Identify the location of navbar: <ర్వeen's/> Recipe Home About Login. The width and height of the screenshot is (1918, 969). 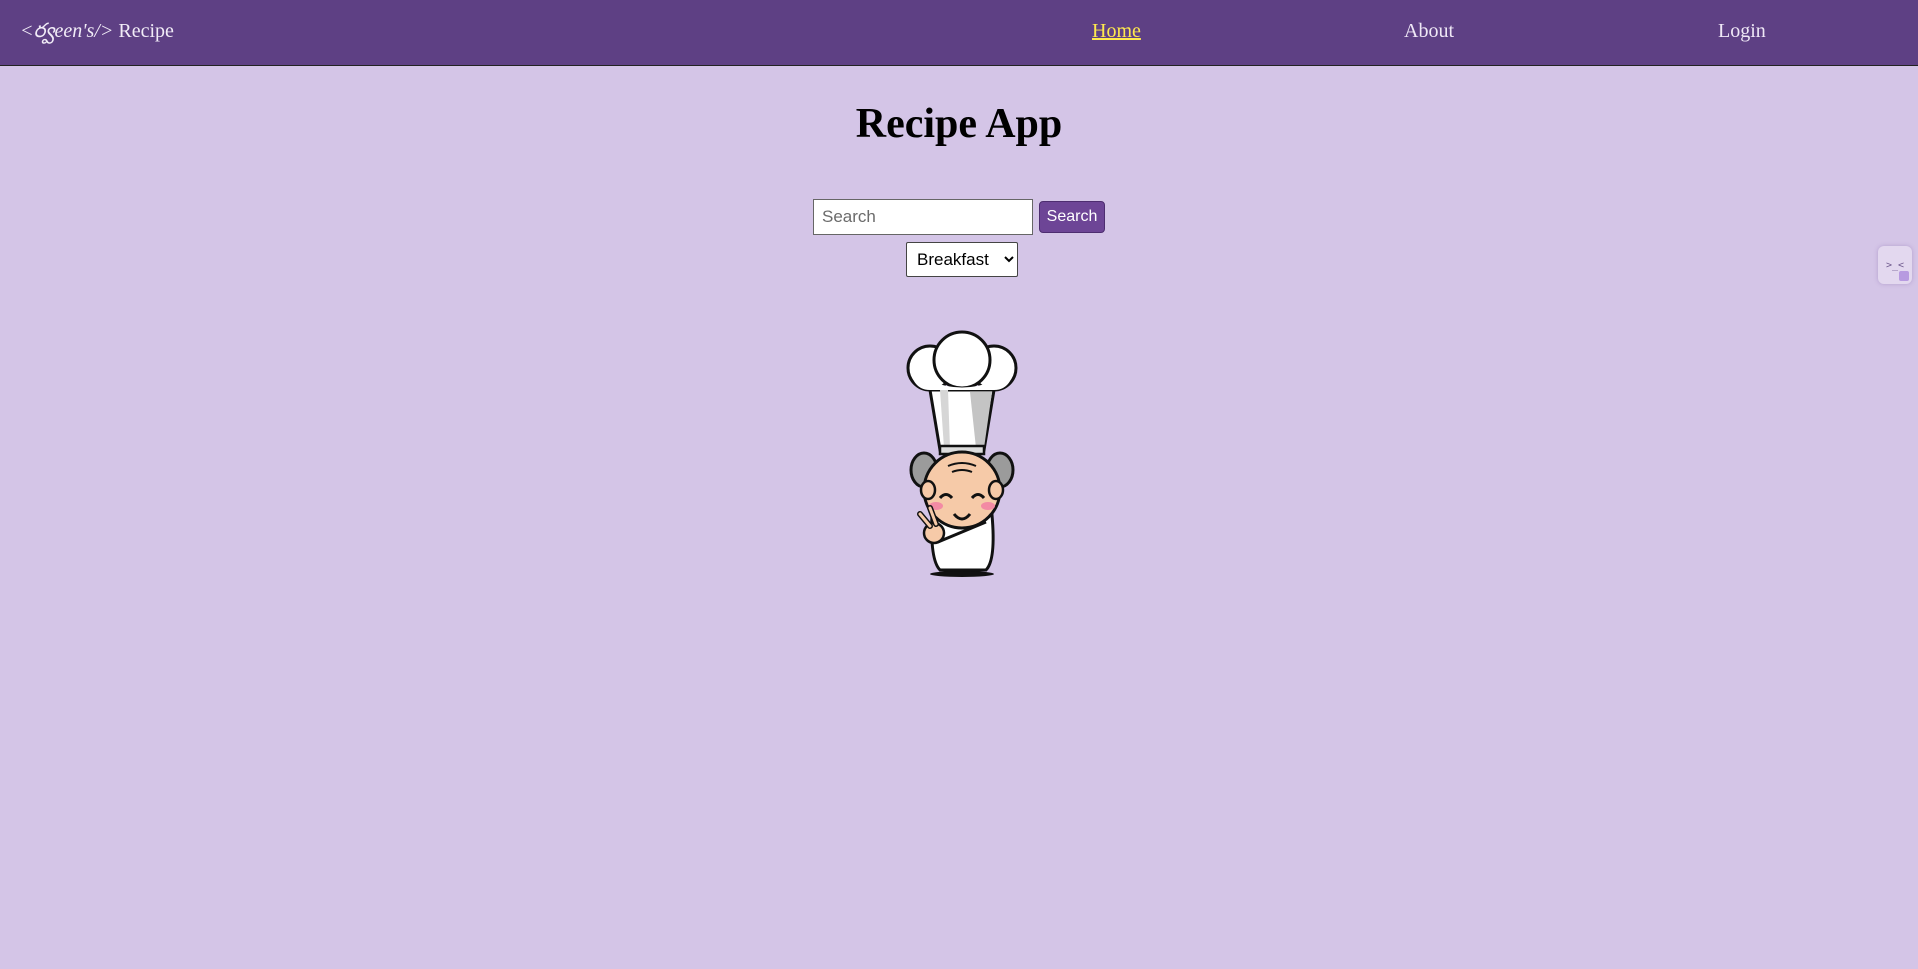
(959, 33).